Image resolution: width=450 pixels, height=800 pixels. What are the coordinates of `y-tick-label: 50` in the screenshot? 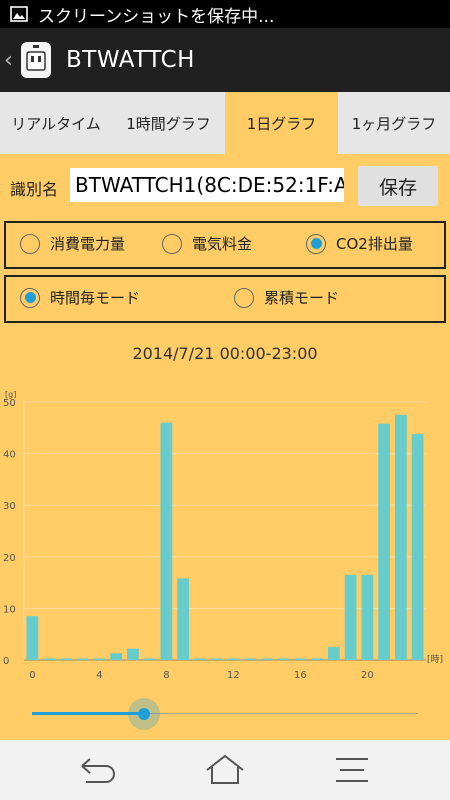 It's located at (9, 403).